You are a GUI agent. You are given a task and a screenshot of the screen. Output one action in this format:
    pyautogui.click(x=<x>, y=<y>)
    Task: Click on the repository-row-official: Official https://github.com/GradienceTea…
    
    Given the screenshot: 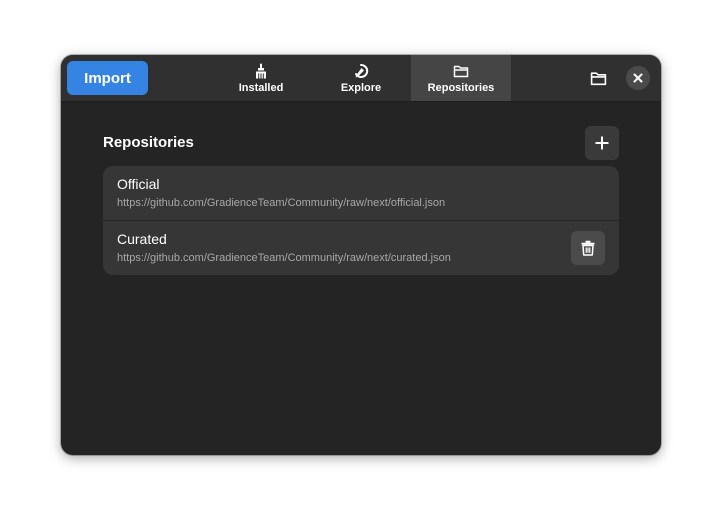 What is the action you would take?
    pyautogui.click(x=361, y=193)
    